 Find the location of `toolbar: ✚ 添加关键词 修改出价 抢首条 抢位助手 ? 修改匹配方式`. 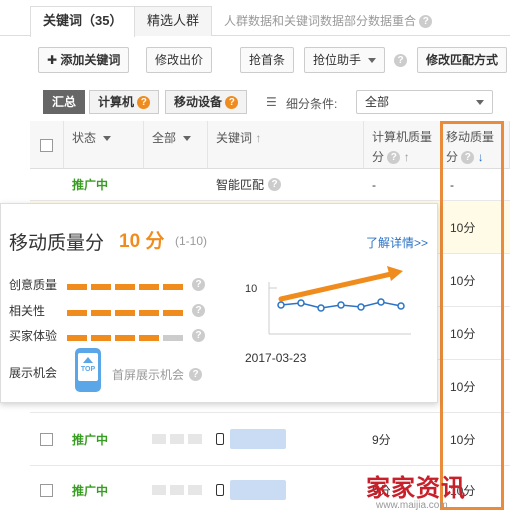

toolbar: ✚ 添加关键词 修改出价 抢首条 抢位助手 ? 修改匹配方式 is located at coordinates (255, 59).